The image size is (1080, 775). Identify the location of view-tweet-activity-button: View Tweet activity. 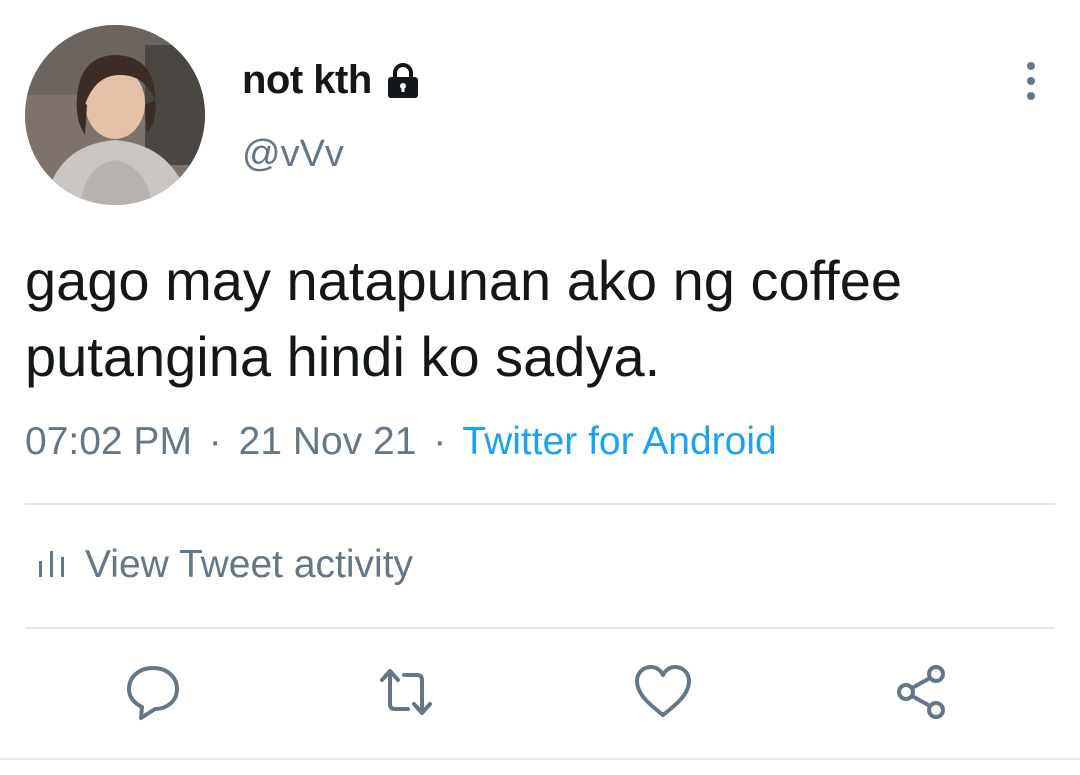
(225, 565).